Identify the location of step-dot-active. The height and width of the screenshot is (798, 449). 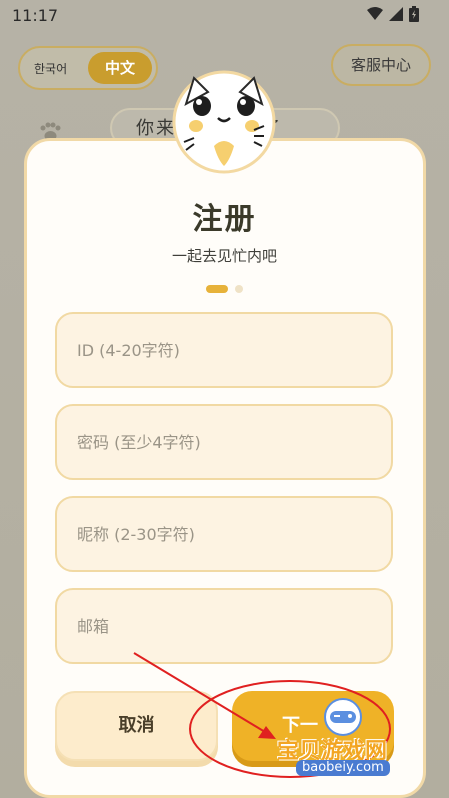
(217, 289).